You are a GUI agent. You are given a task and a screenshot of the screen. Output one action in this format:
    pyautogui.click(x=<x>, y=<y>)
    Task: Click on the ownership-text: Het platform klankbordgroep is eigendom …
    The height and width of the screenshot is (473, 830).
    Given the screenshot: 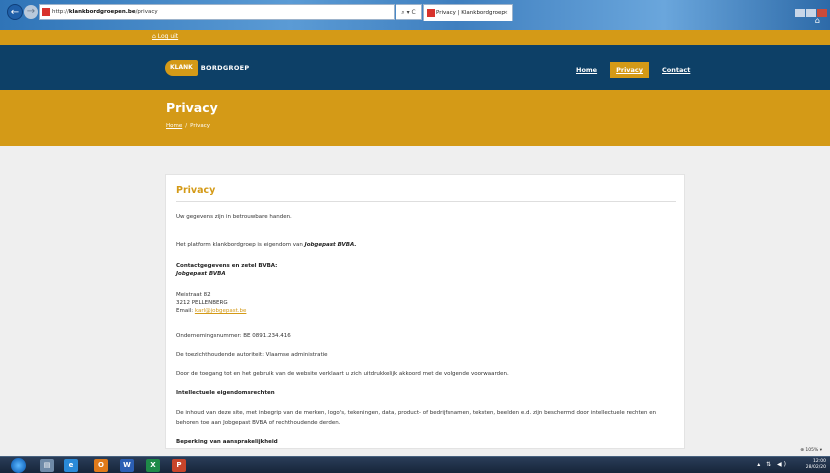 What is the action you would take?
    pyautogui.click(x=426, y=245)
    